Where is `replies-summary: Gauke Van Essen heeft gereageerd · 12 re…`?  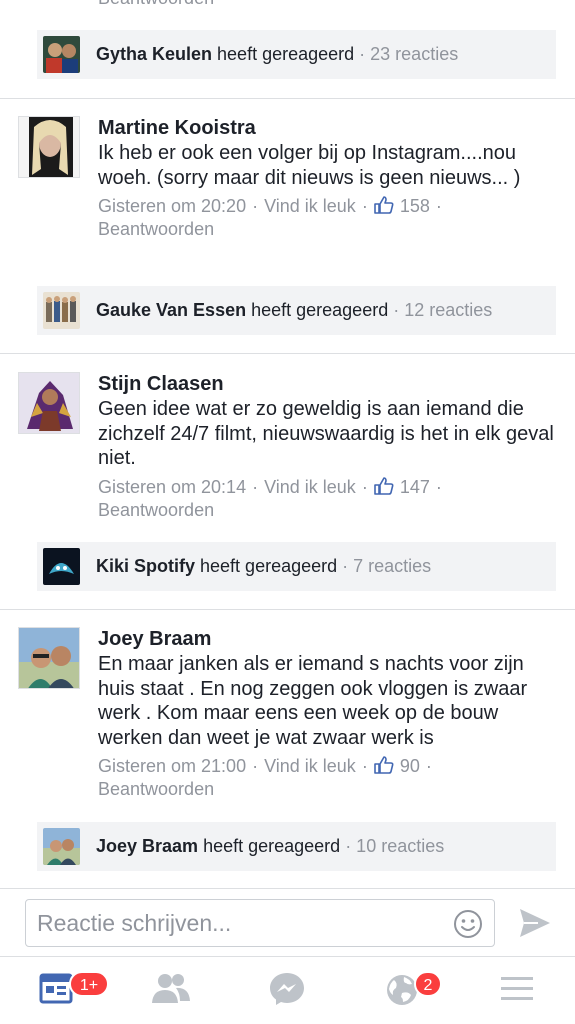 replies-summary: Gauke Van Essen heeft gereageerd · 12 re… is located at coordinates (296, 310).